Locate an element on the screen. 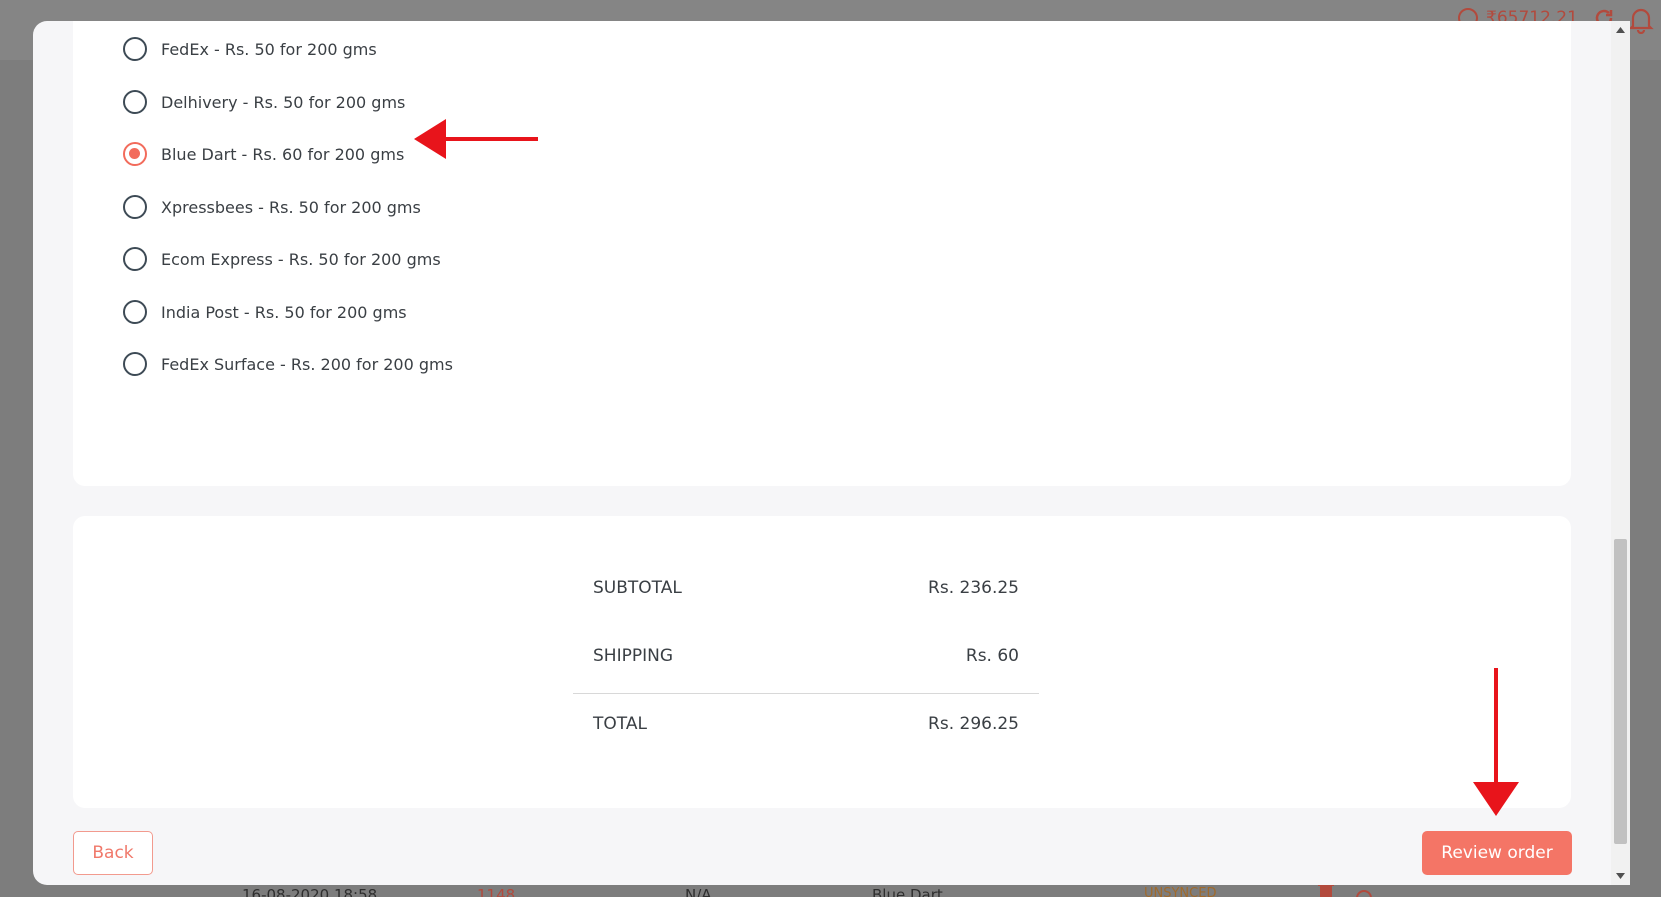 The width and height of the screenshot is (1661, 897). shipping-option-xpressbees: Xpressbees - Rs. 50 for 200 gms is located at coordinates (272, 207).